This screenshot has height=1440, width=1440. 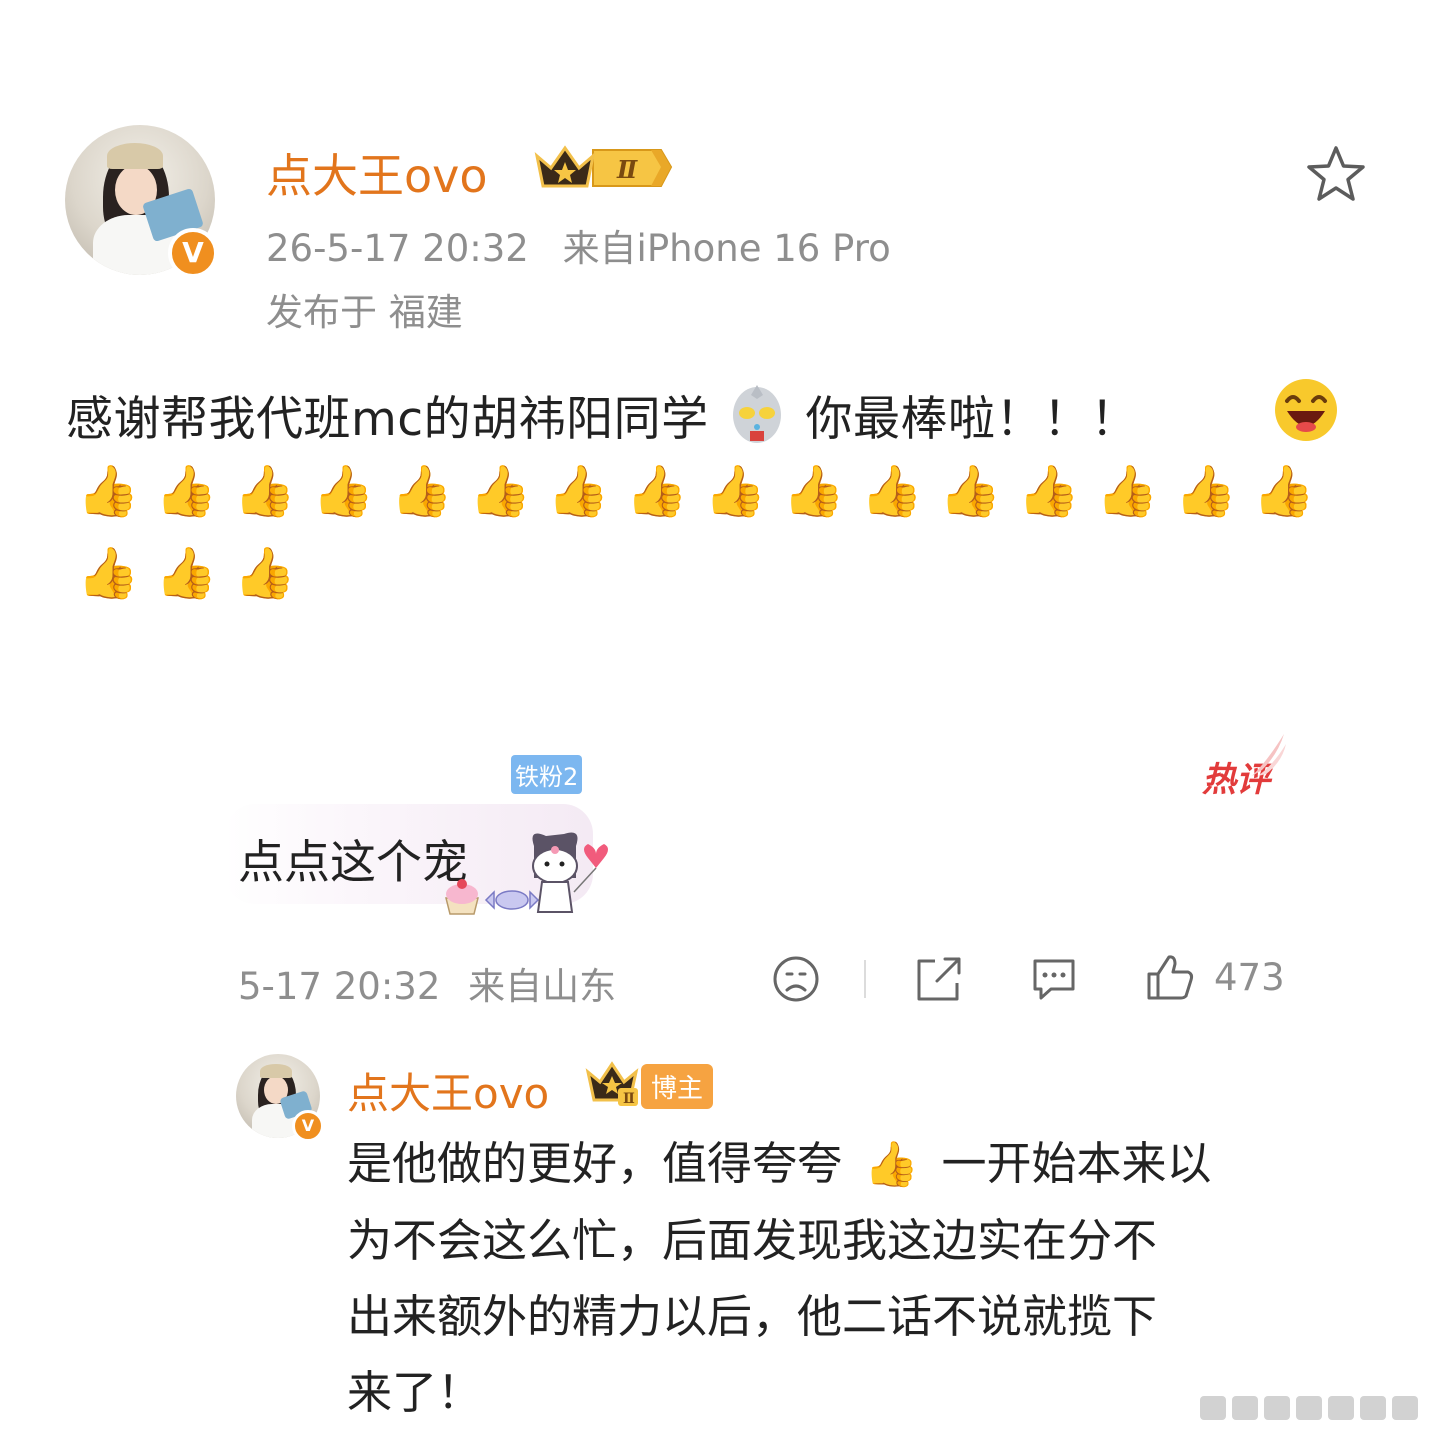 I want to click on fan-level-tag: 铁粉2, so click(x=547, y=774).